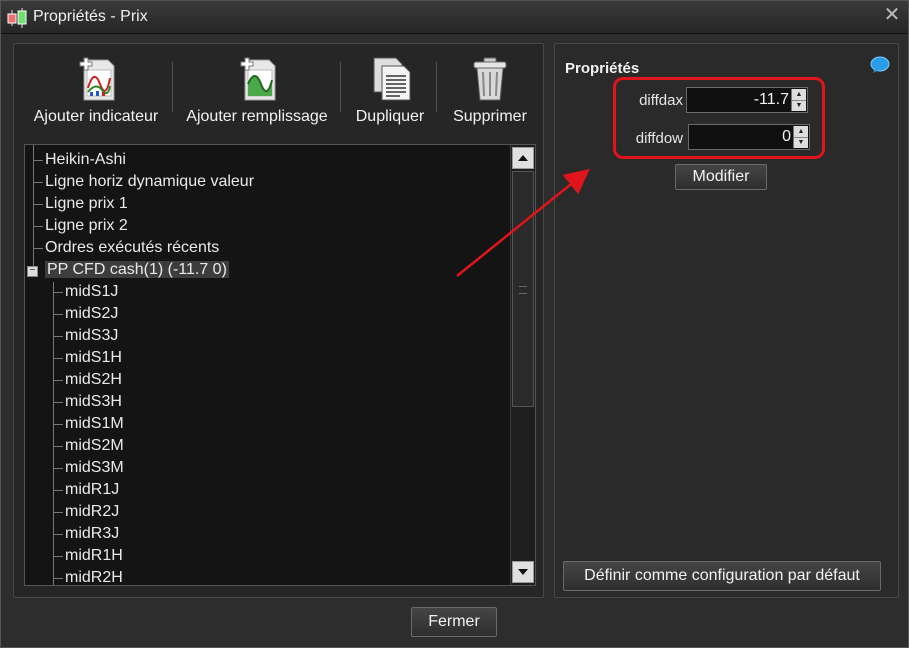 The width and height of the screenshot is (909, 648). Describe the element at coordinates (257, 116) in the screenshot. I see `add-fill-label: Ajouter remplissage` at that location.